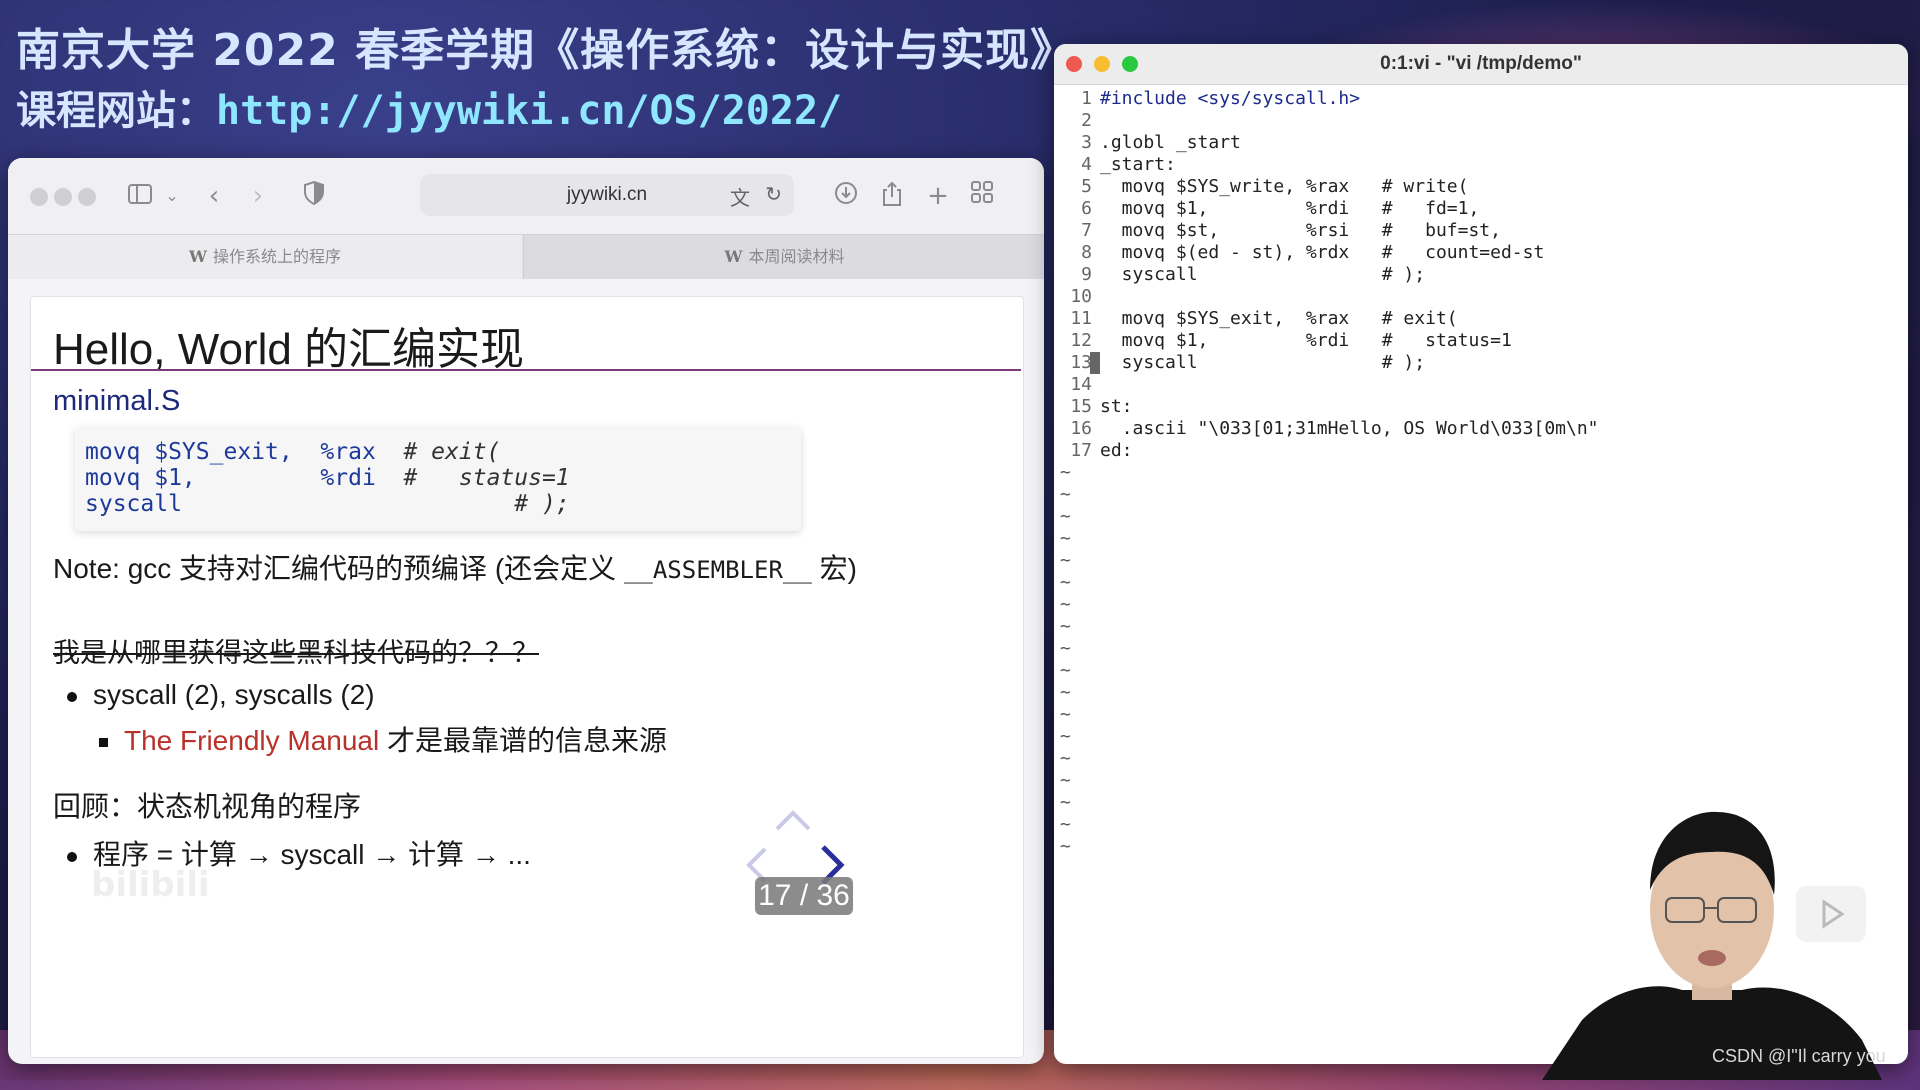 The height and width of the screenshot is (1090, 1920). Describe the element at coordinates (140, 196) in the screenshot. I see `sidebar-toggle-icon` at that location.